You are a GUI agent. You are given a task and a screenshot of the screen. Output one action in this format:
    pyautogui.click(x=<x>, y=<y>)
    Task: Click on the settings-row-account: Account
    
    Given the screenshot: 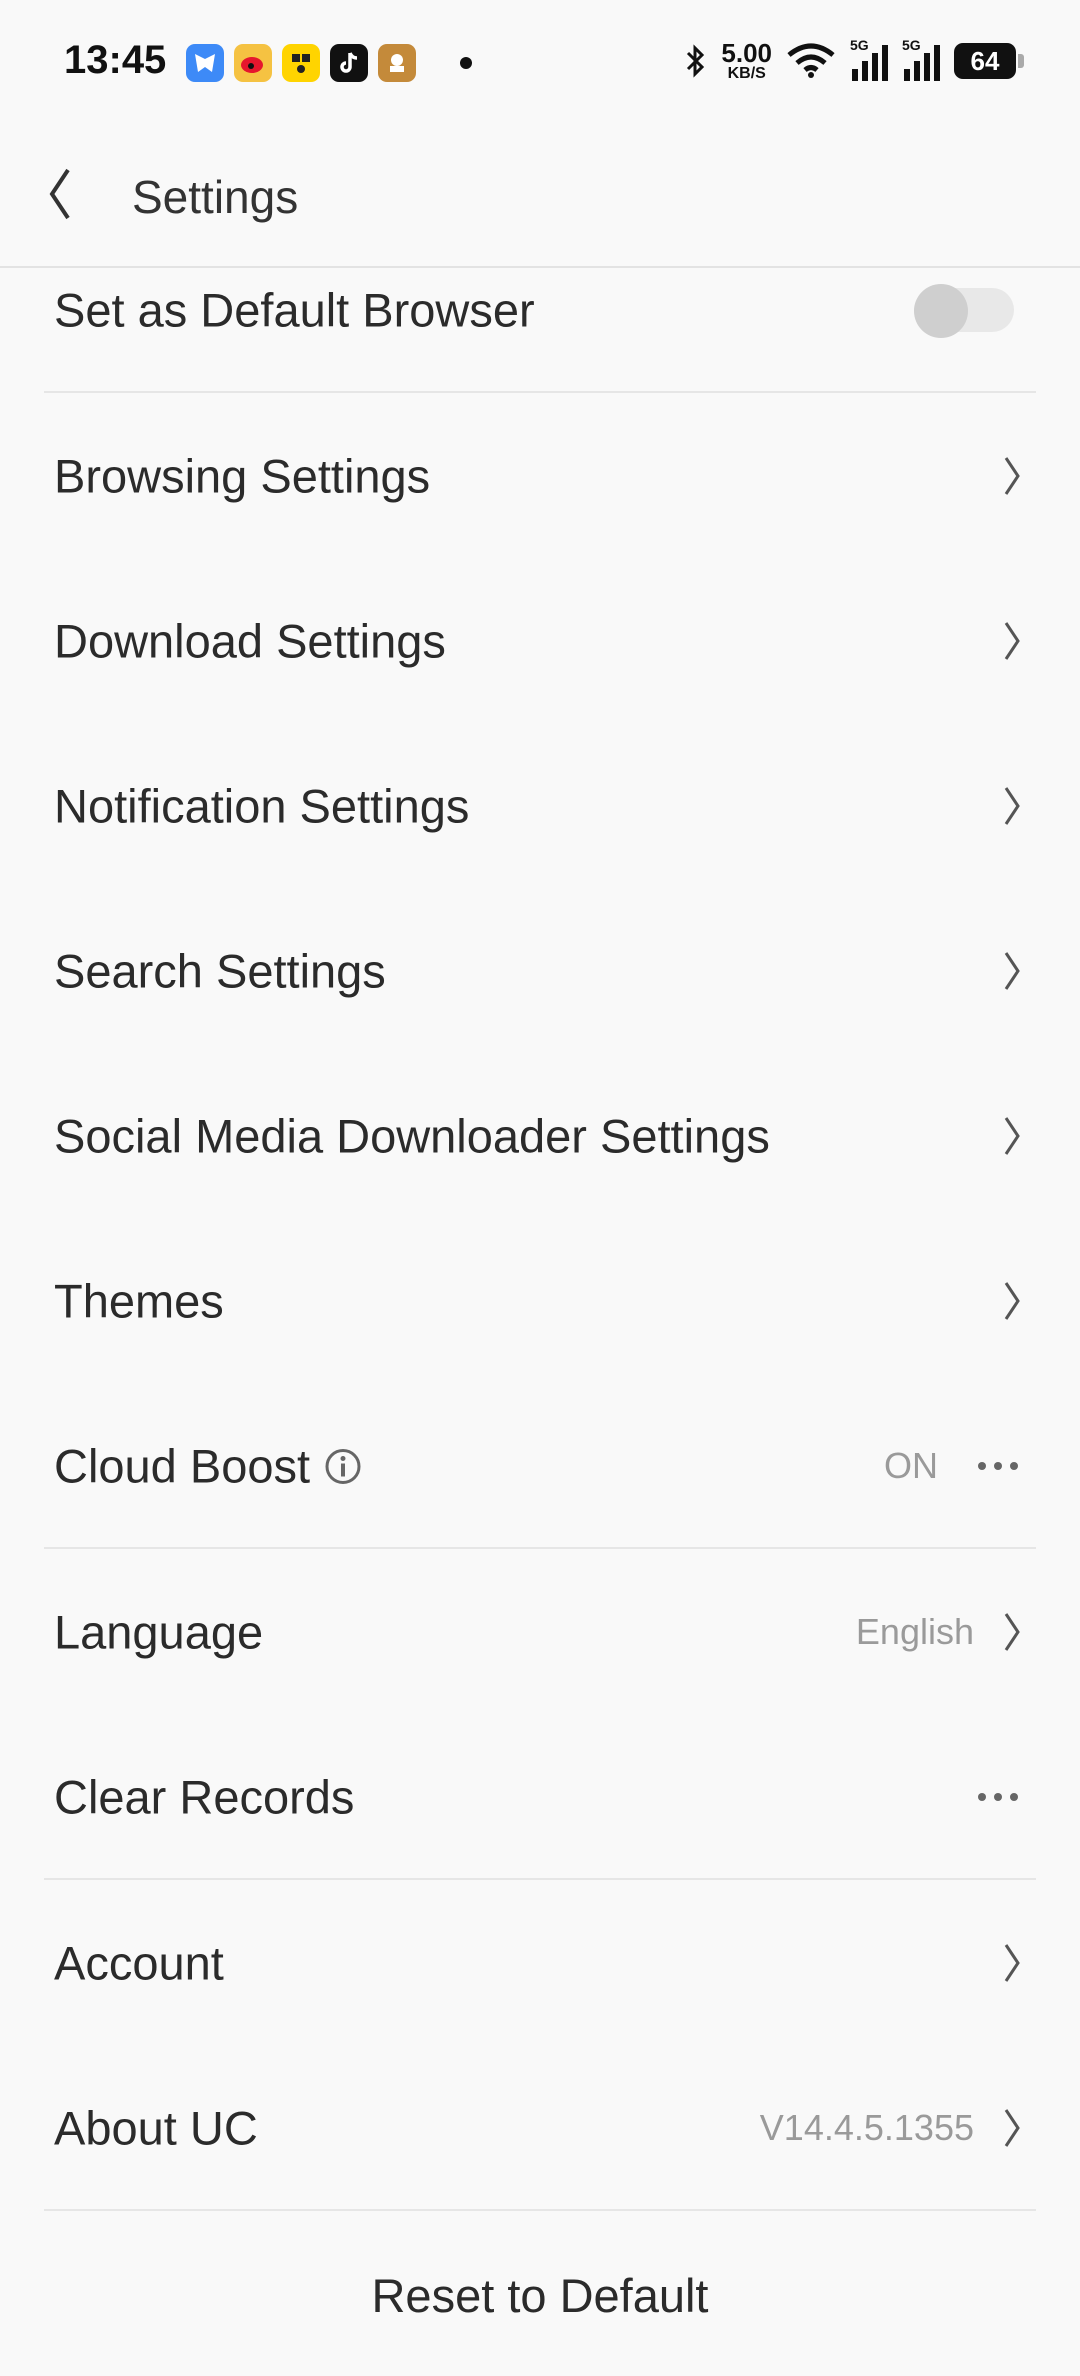 What is the action you would take?
    pyautogui.click(x=540, y=1962)
    